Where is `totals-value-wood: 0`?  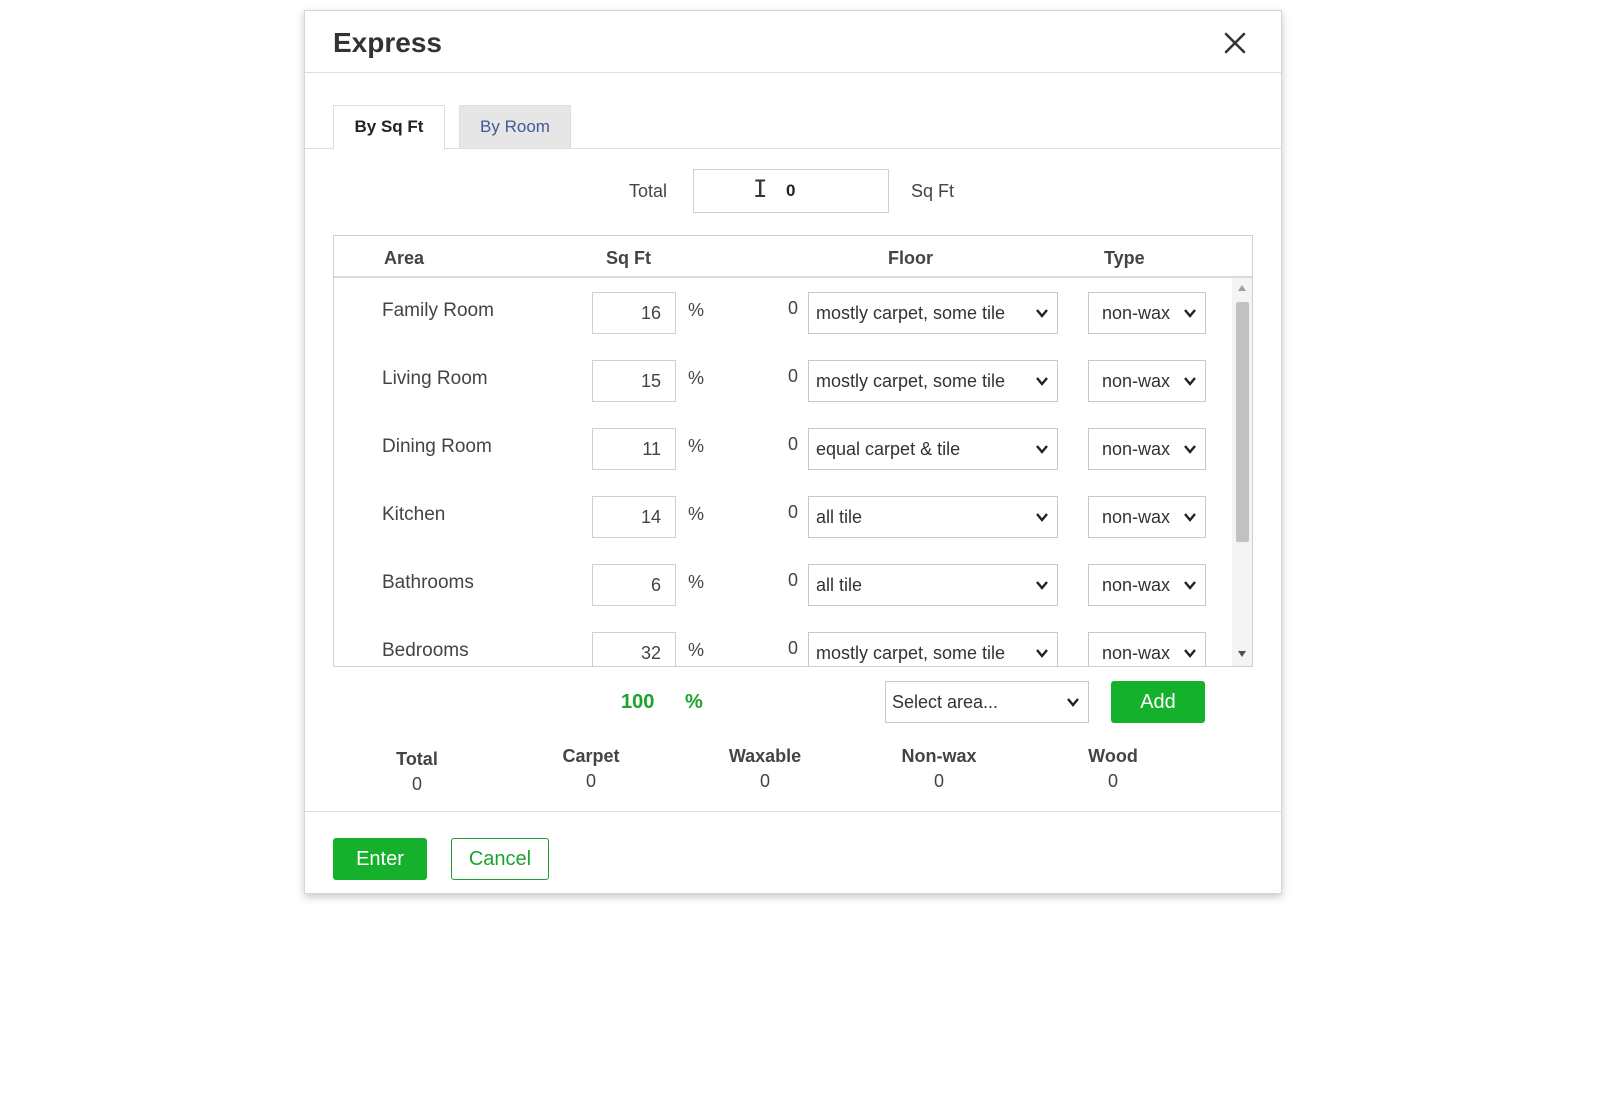
totals-value-wood: 0 is located at coordinates (1112, 781).